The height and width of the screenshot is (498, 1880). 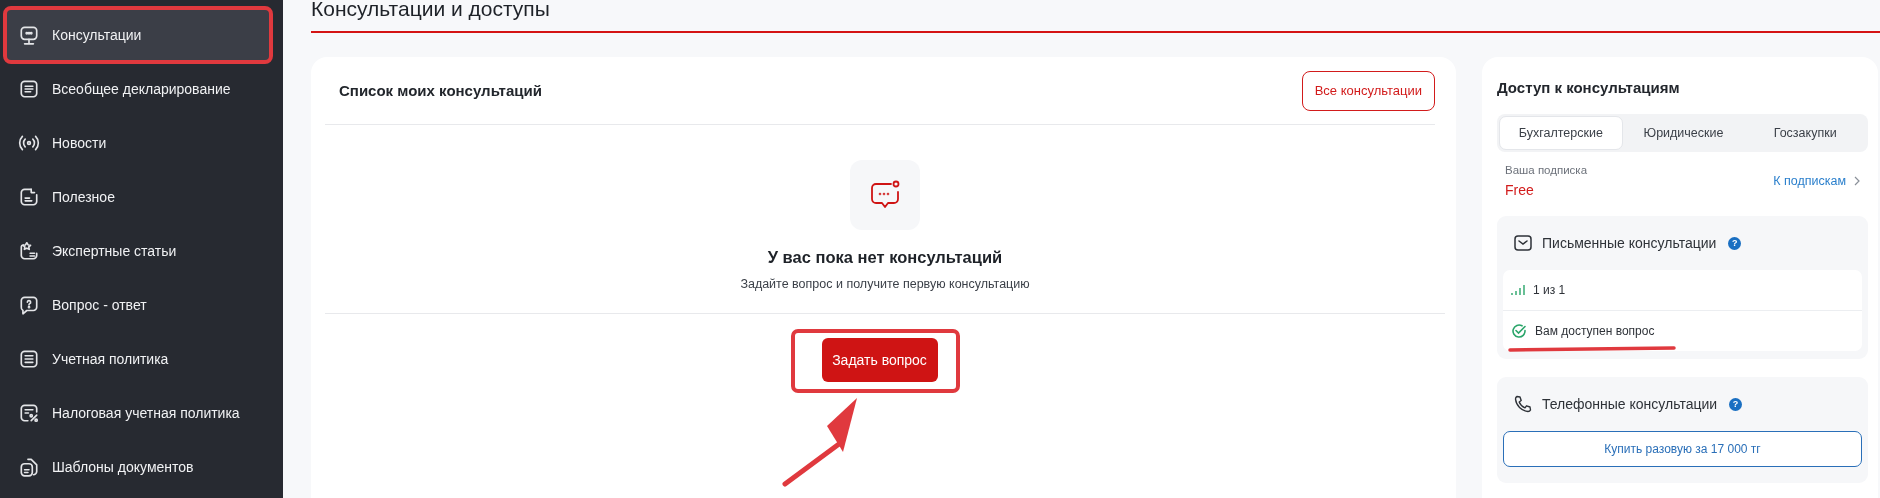 I want to click on document-icon, so click(x=29, y=89).